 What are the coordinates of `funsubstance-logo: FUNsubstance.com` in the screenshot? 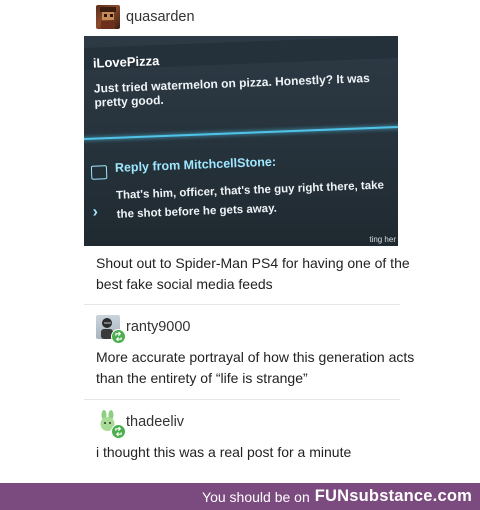 It's located at (393, 496).